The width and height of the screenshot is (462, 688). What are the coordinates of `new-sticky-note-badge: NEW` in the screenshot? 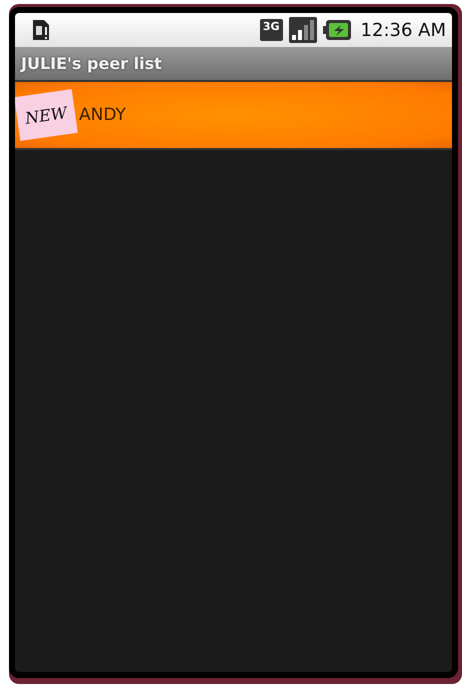 It's located at (46, 115).